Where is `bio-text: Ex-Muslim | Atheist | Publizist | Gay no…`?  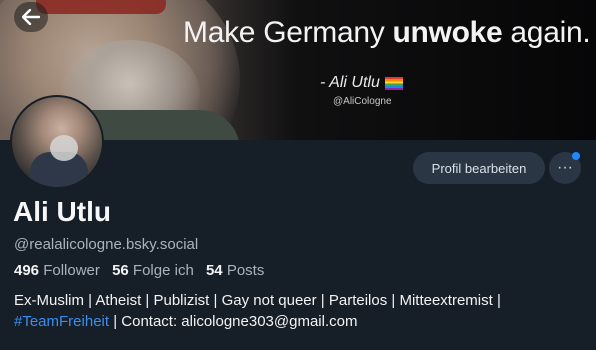
bio-text: Ex-Muslim | Atheist | Publizist | Gay no… is located at coordinates (257, 300).